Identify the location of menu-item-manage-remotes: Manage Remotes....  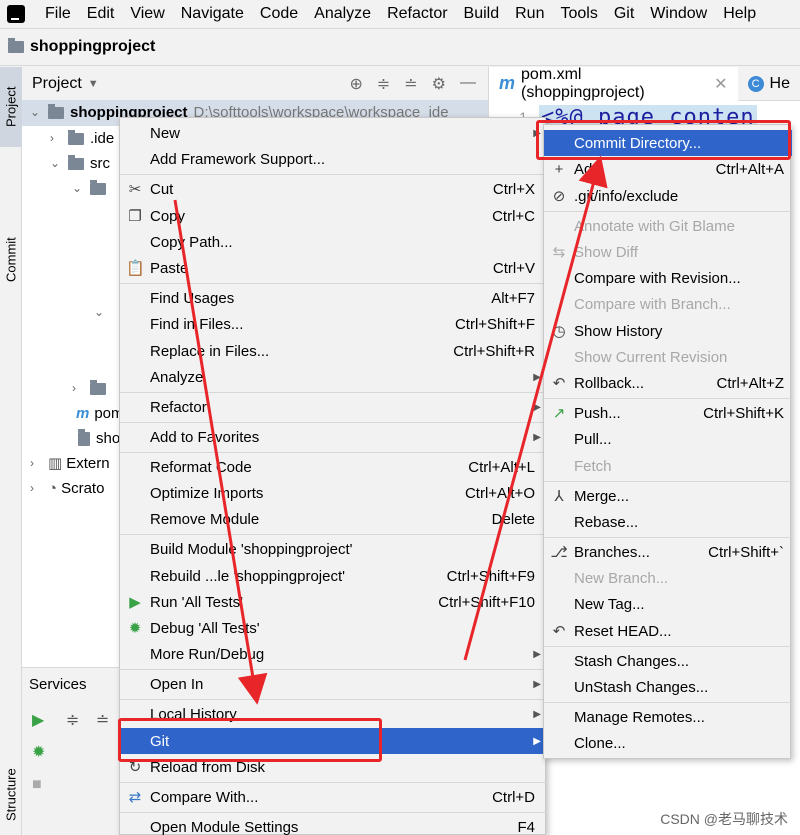
(668, 717).